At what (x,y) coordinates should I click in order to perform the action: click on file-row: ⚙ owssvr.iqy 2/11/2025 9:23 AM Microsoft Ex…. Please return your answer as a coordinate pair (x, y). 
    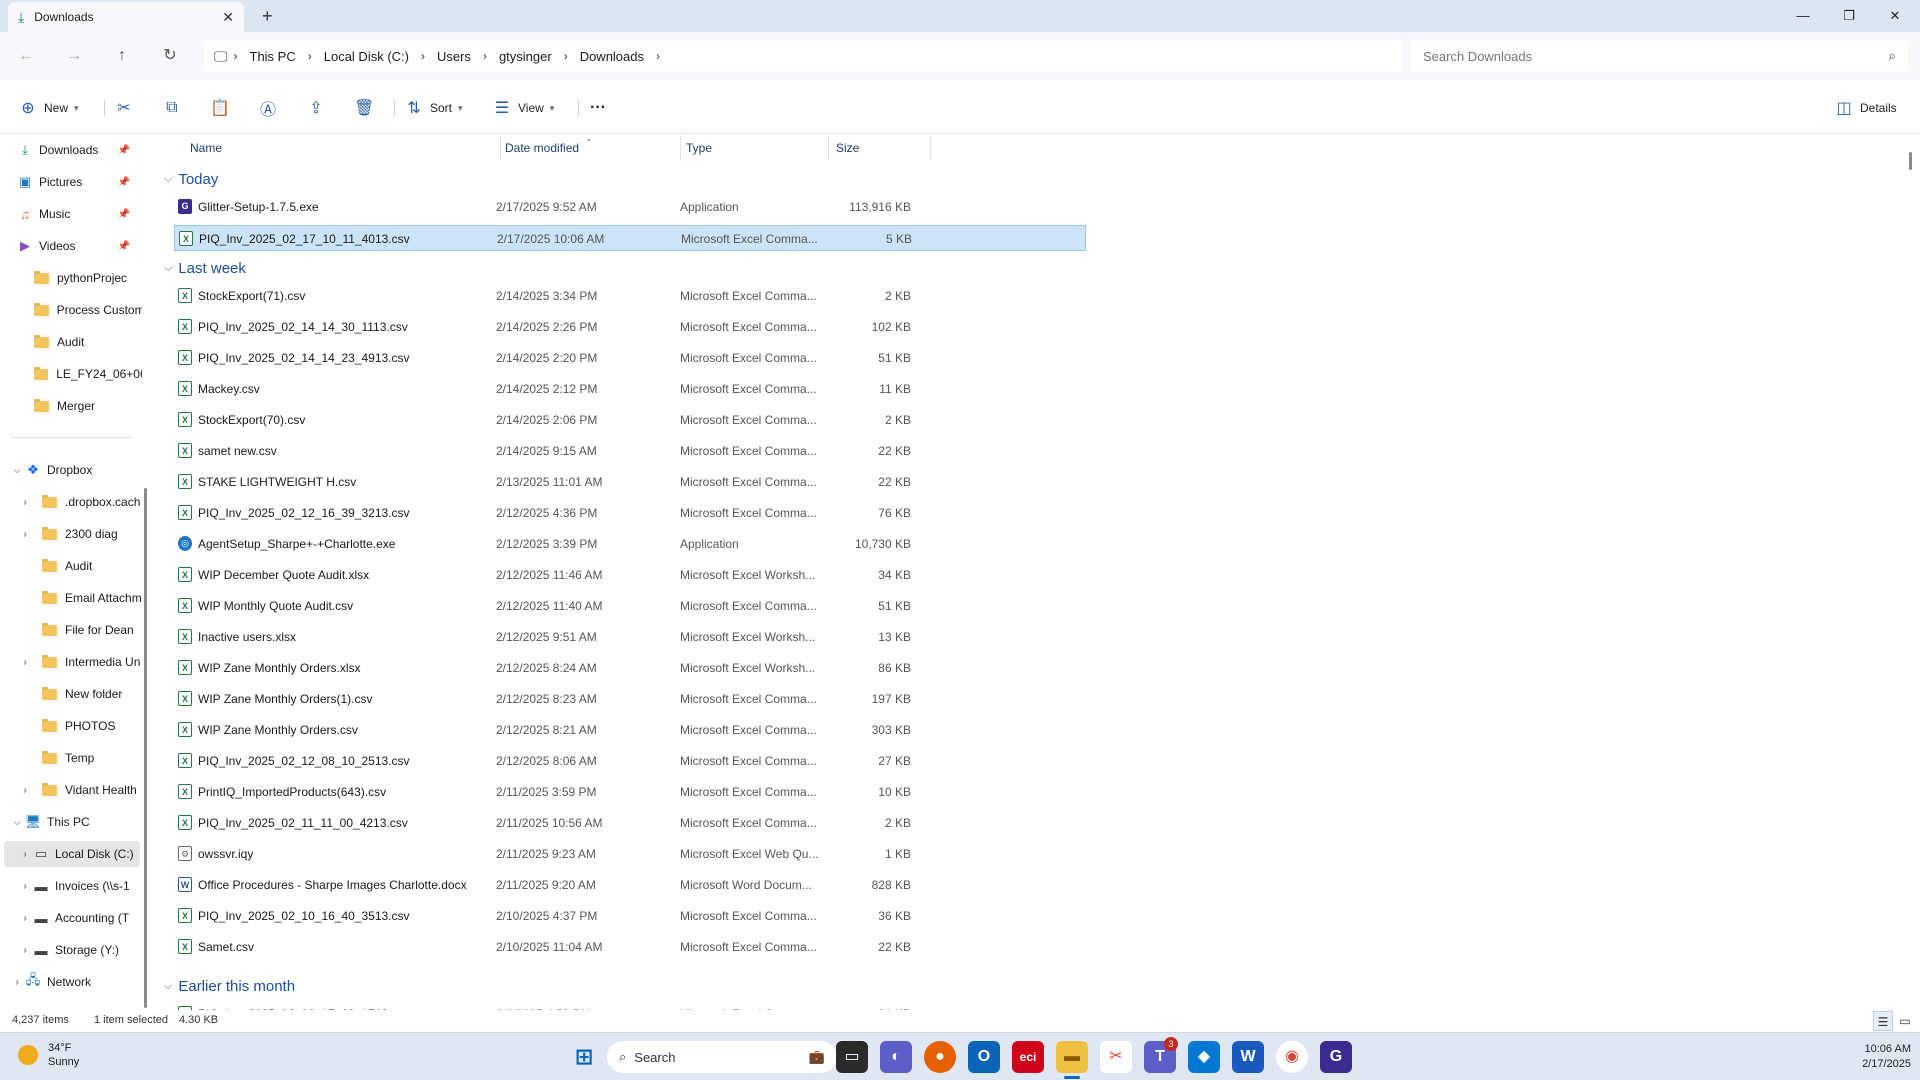
    Looking at the image, I should click on (630, 854).